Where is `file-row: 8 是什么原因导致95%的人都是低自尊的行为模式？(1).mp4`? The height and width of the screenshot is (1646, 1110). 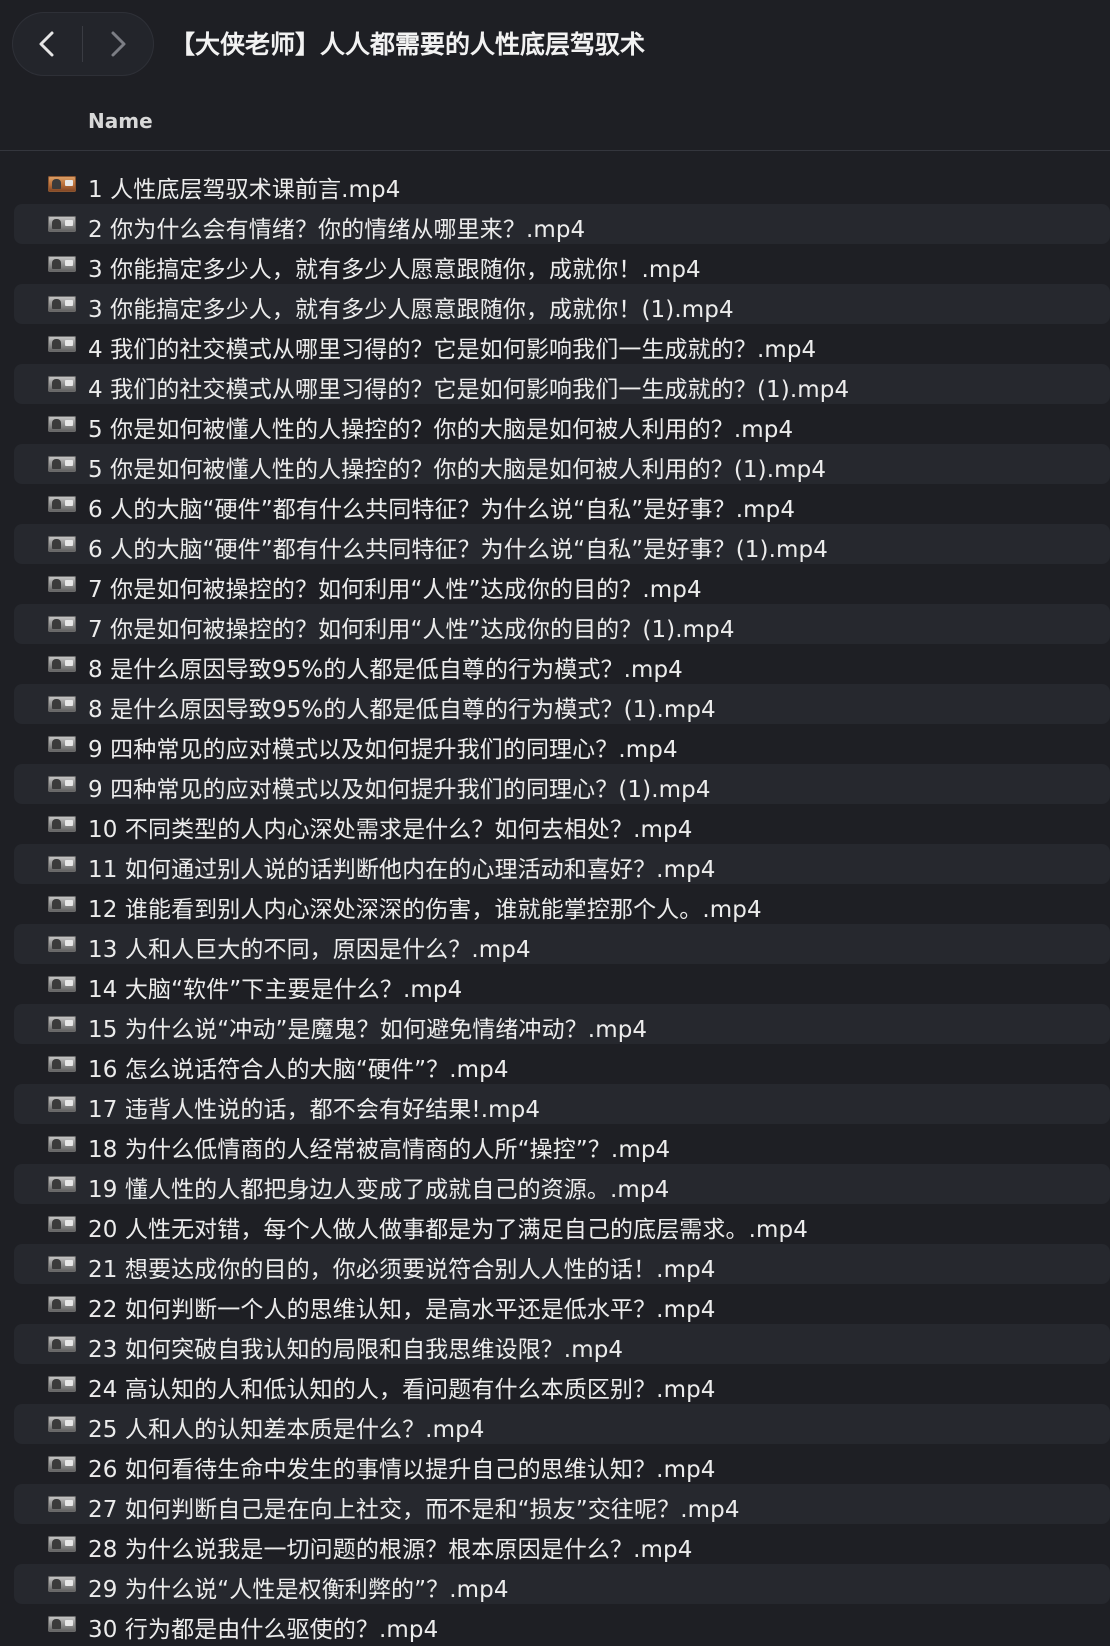 file-row: 8 是什么原因导致95%的人都是低自尊的行为模式？(1).mp4 is located at coordinates (562, 704).